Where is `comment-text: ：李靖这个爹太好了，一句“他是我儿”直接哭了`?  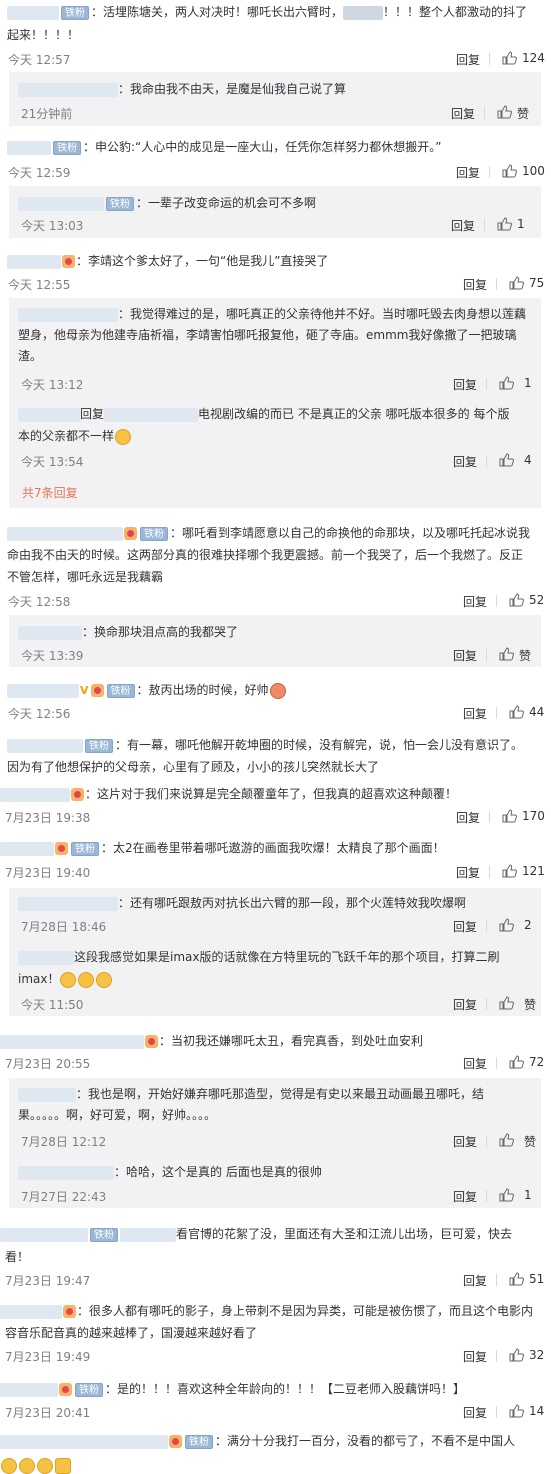 comment-text: ：李靖这个爹太好了，一句“他是我儿”直接哭了 is located at coordinates (202, 261).